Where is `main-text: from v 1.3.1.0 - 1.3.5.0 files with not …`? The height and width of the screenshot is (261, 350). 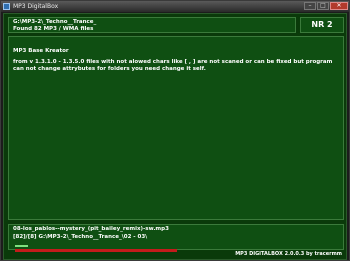
main-text: from v 1.3.1.0 - 1.3.5.0 files with not … is located at coordinates (173, 65).